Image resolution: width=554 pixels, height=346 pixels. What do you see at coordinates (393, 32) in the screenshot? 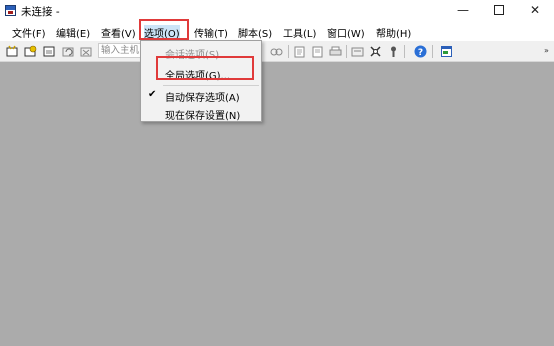
I see `menu-help: 帮助(H)` at bounding box center [393, 32].